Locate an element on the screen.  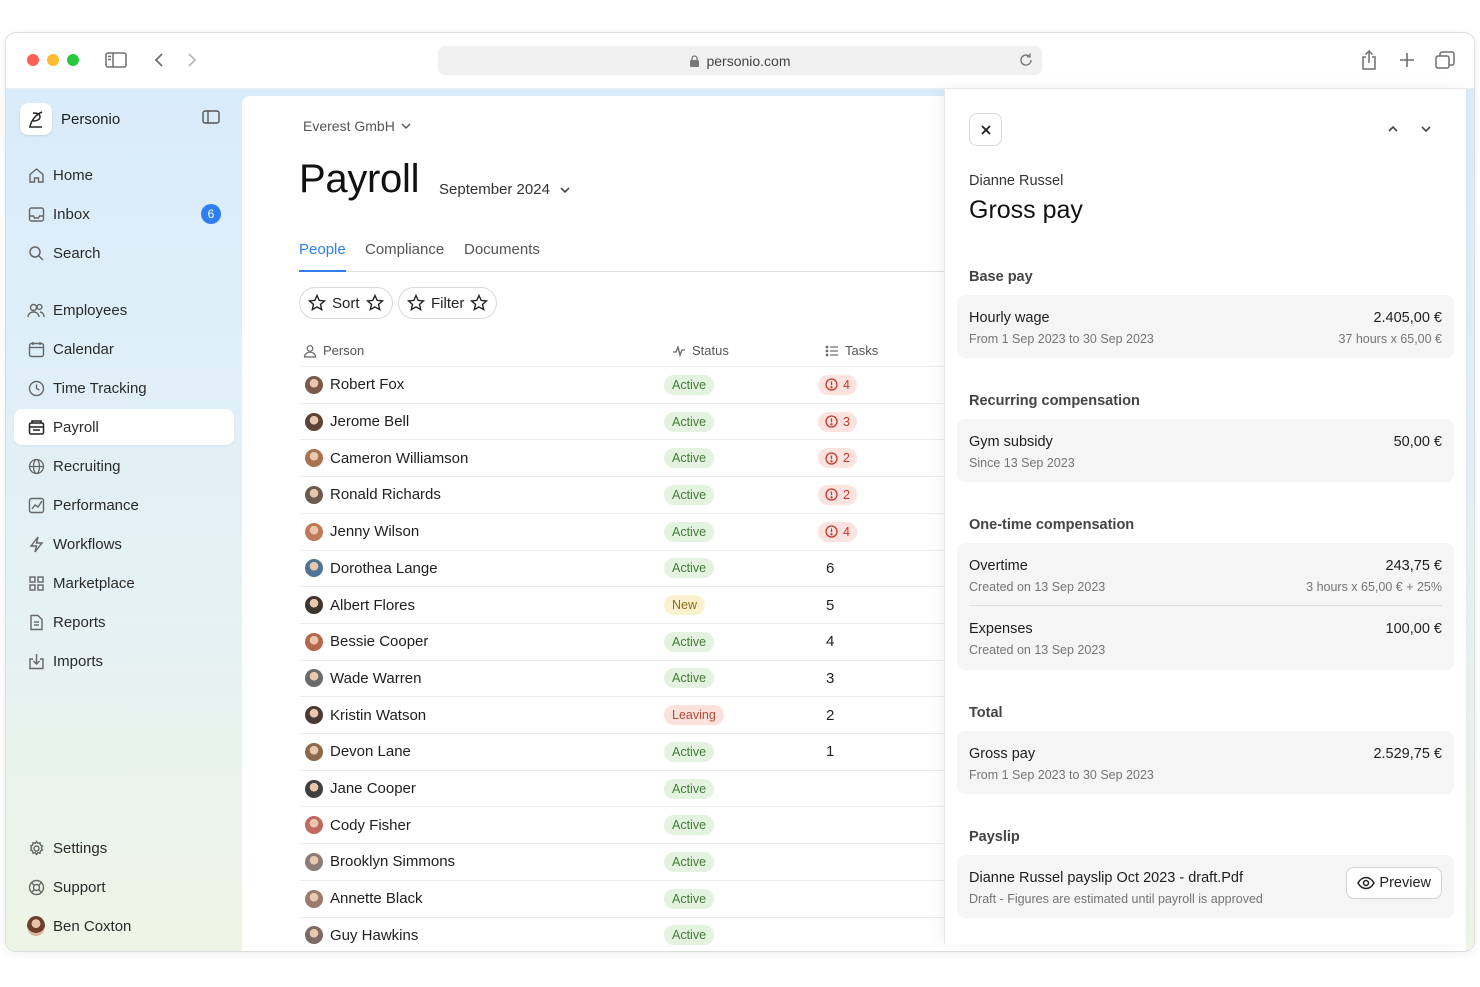
sidebar-item-time-tracking: Time Tracking is located at coordinates (124, 388).